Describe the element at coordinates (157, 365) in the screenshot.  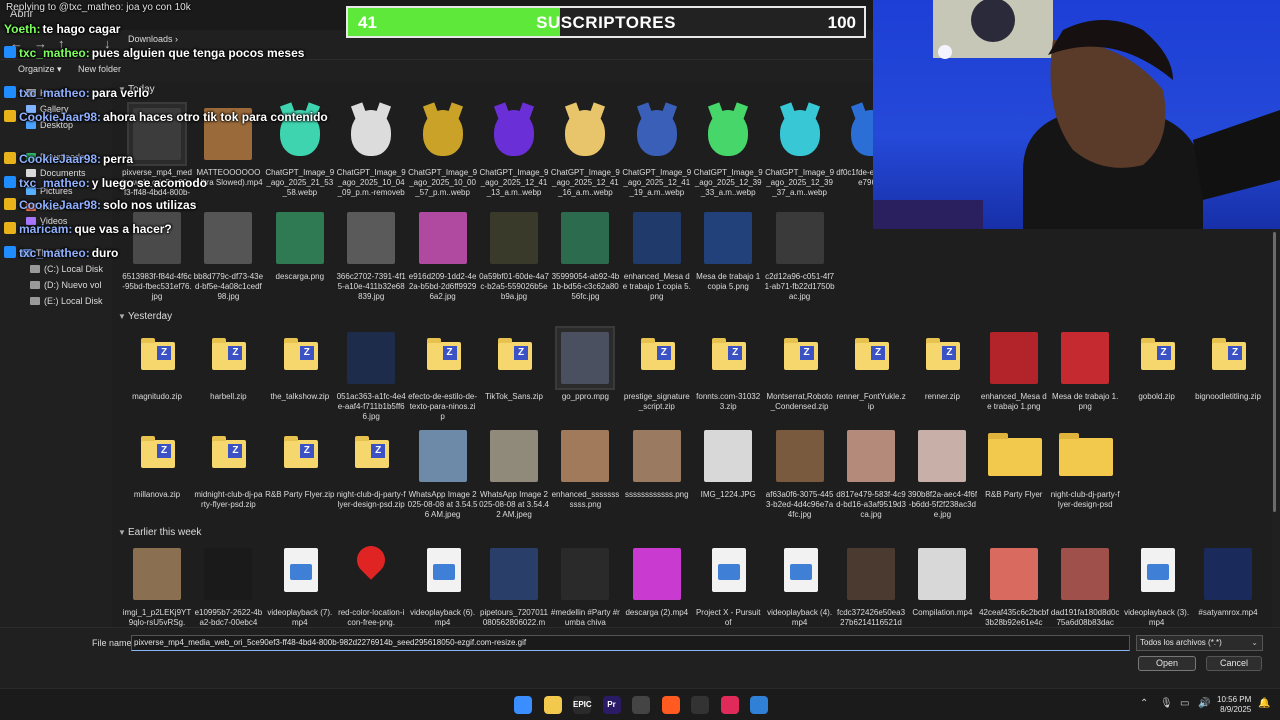
I see `file-item: Zmagnitudo.zip` at that location.